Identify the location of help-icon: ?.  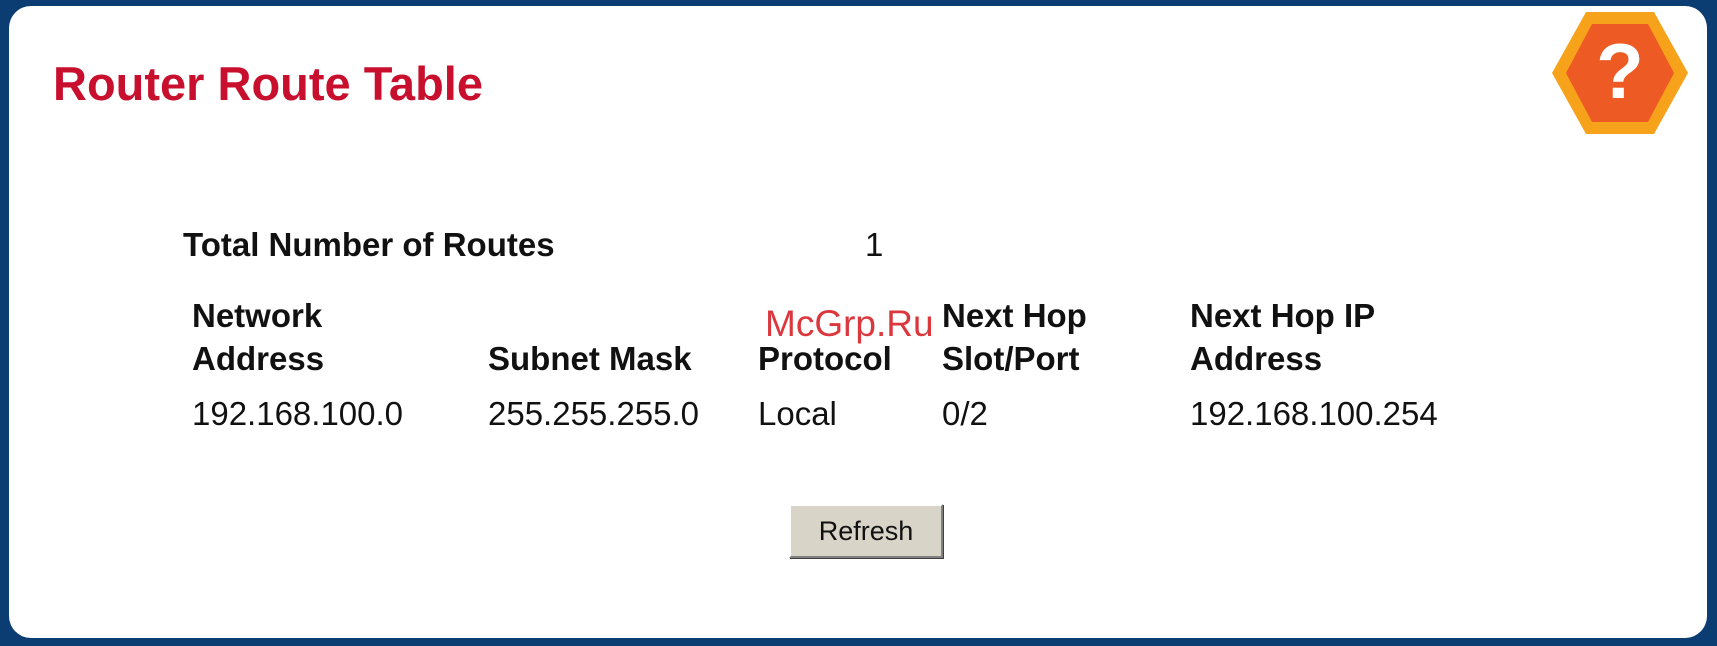
(1620, 73).